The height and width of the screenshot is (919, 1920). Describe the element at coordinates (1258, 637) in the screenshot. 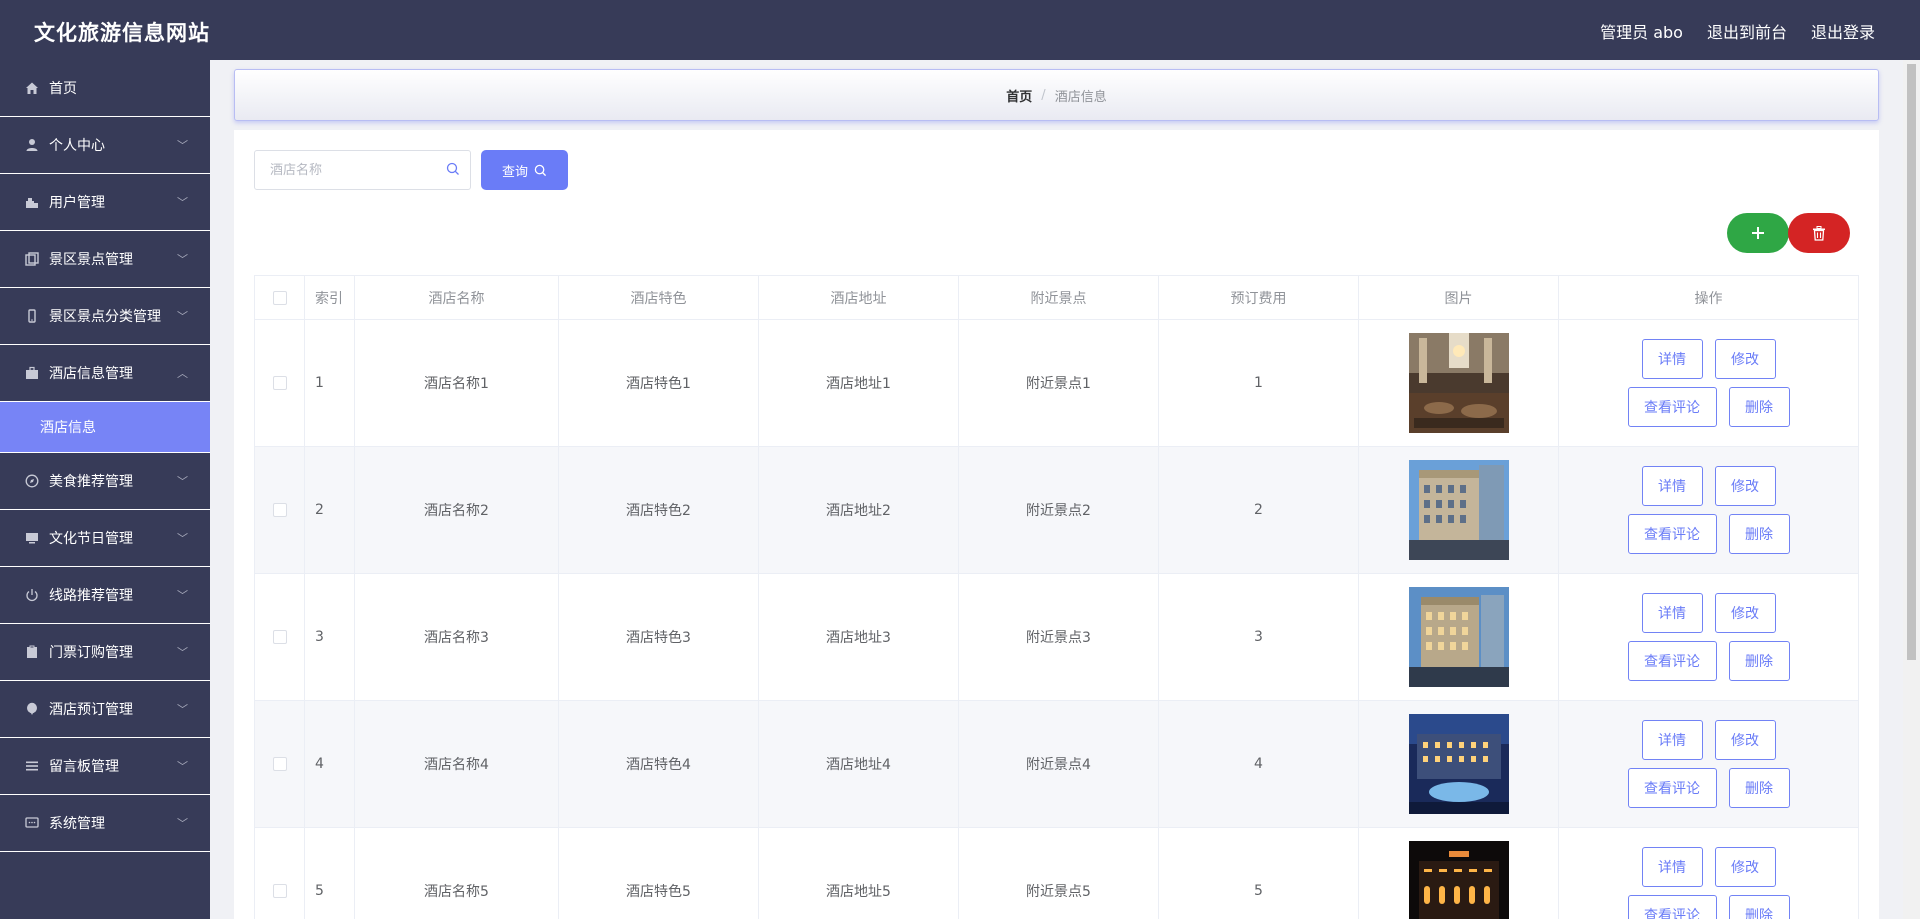

I see `booking-fee-cell: 3` at that location.